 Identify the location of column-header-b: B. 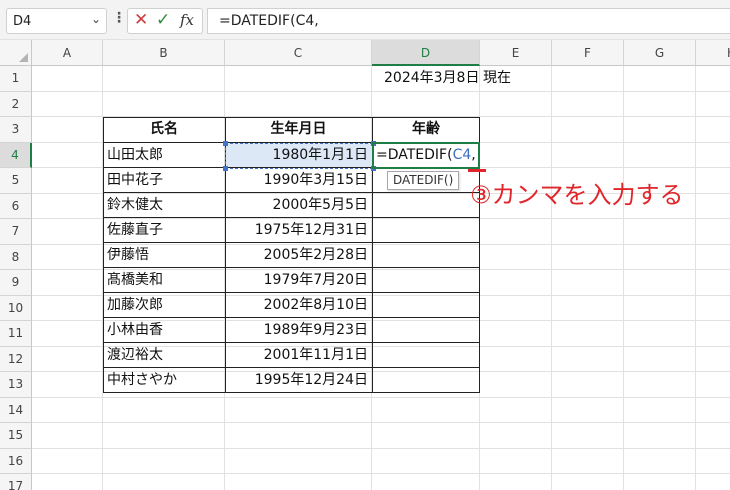
(164, 53).